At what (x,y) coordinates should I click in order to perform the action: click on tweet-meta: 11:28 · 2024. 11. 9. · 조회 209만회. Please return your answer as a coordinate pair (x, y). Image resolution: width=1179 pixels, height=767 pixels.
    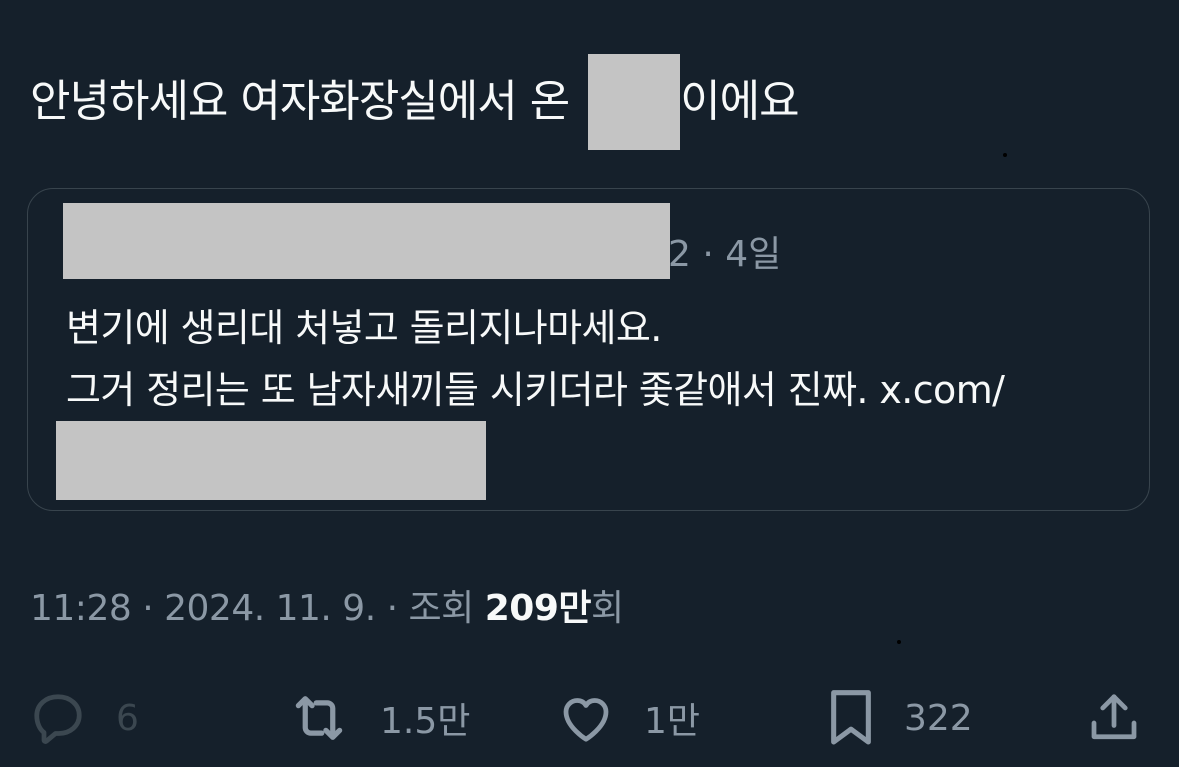
    Looking at the image, I should click on (327, 609).